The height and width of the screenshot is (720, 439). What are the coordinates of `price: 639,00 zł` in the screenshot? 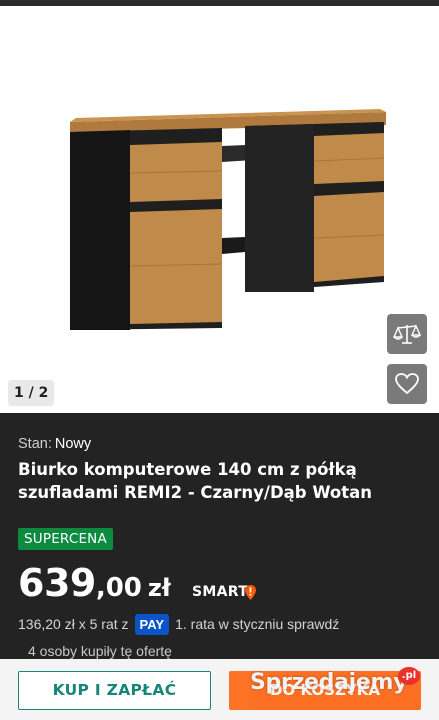 It's located at (94, 585).